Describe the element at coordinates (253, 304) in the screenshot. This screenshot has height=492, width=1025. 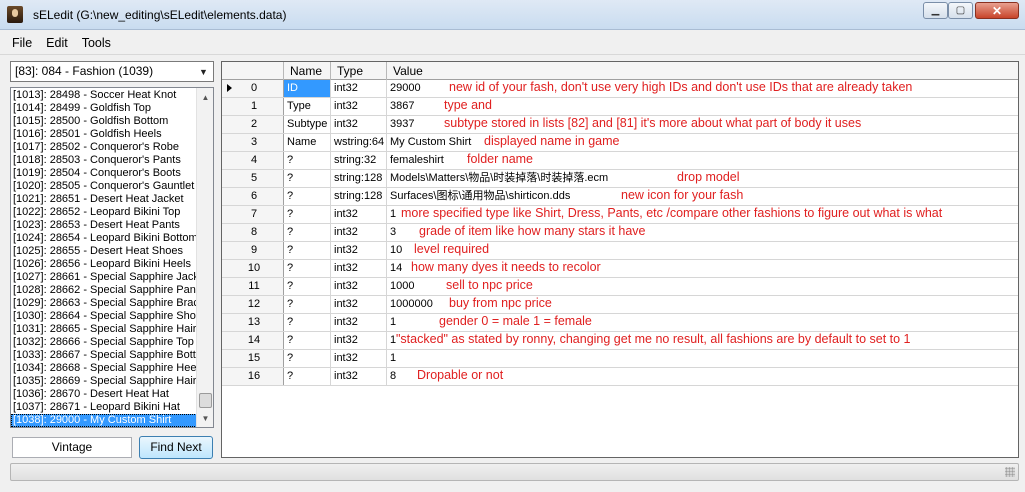
I see `row-header: 12` at that location.